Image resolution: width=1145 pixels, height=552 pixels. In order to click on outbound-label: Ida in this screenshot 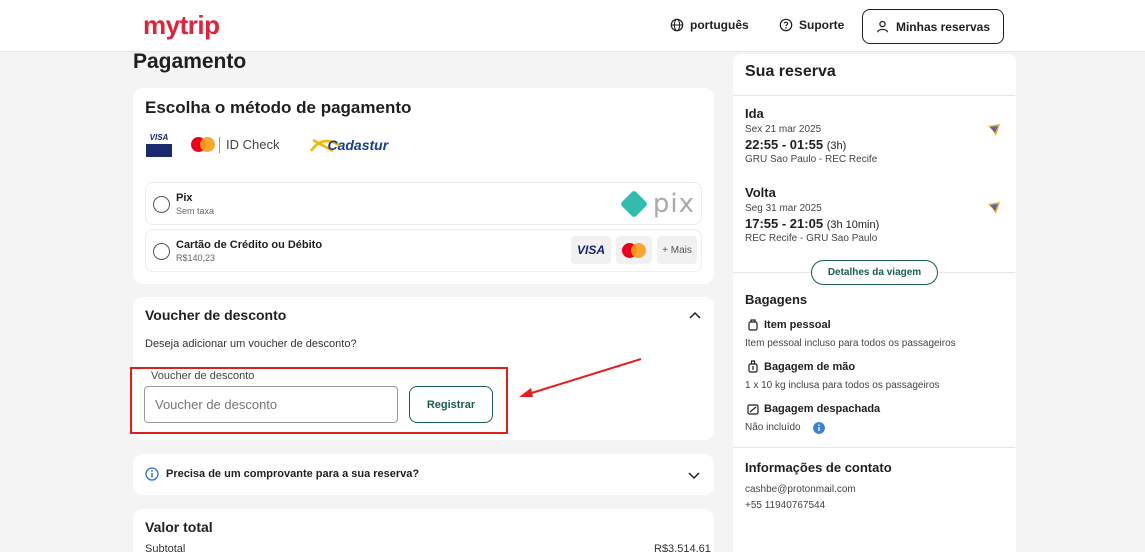, I will do `click(754, 113)`.